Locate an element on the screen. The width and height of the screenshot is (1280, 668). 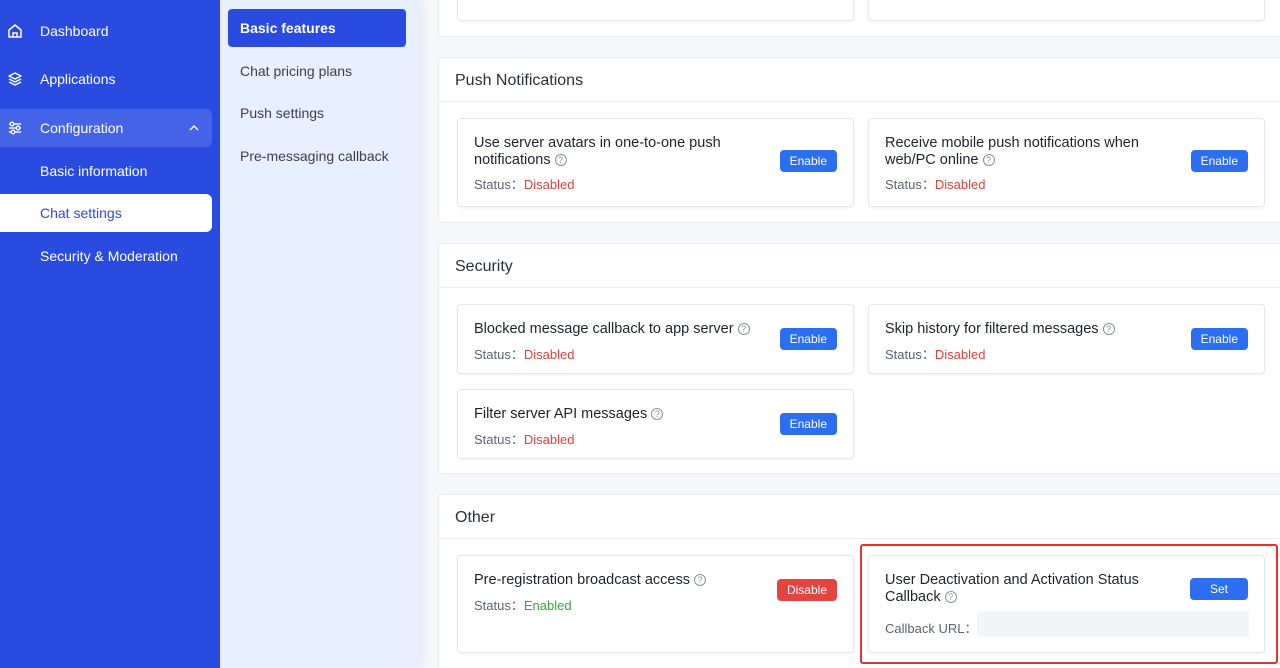
subnav-item-chat-pricing-plans: Chat pricing plans is located at coordinates (317, 71).